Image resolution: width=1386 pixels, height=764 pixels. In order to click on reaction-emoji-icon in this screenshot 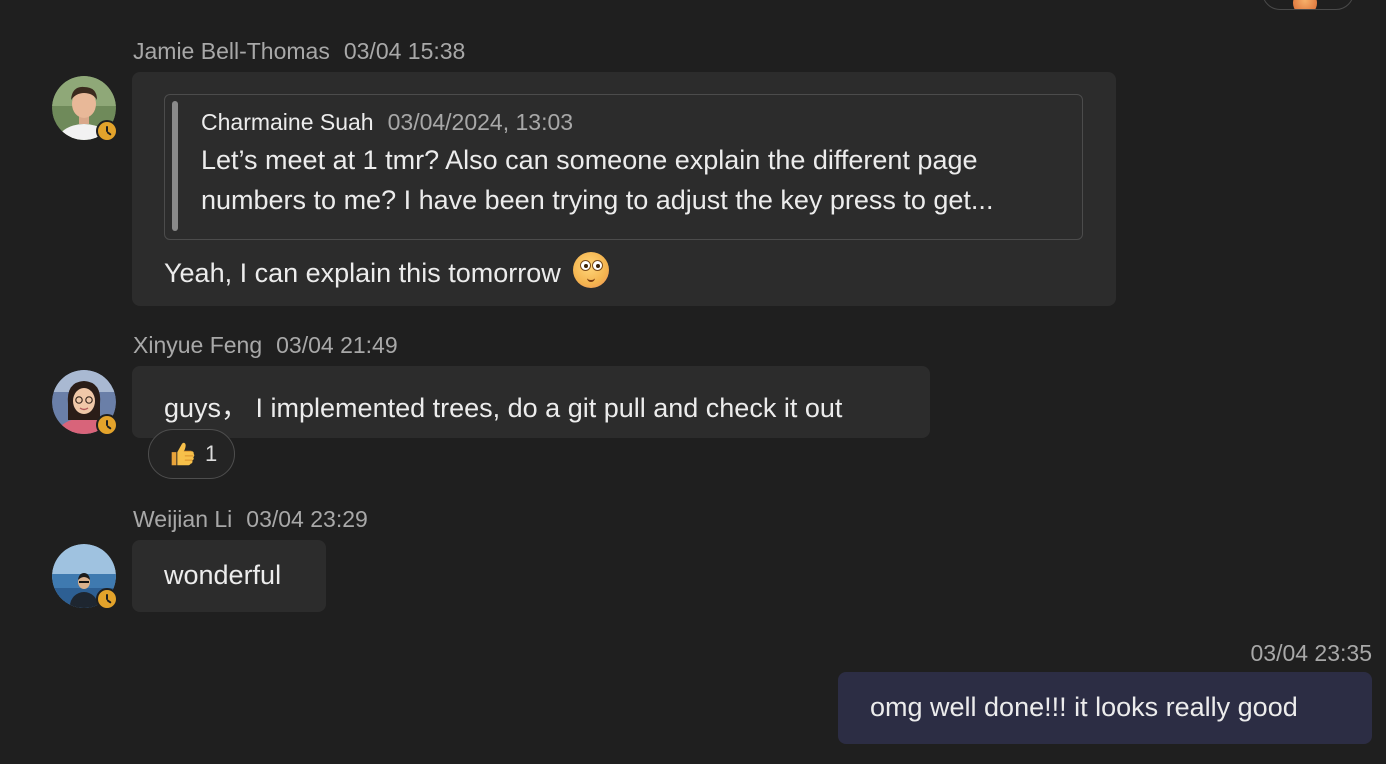, I will do `click(1305, 4)`.